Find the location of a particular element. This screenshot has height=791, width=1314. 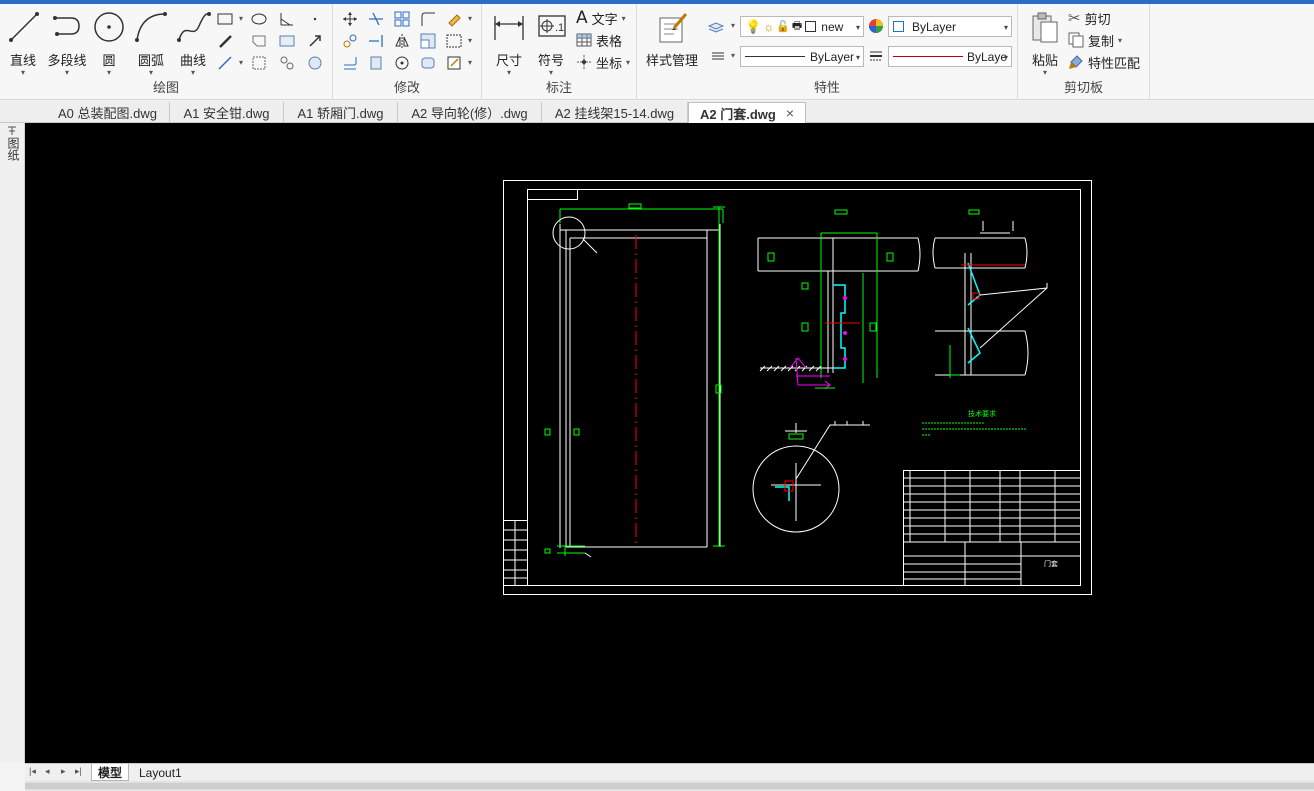

mirror-tool is located at coordinates (403, 42).